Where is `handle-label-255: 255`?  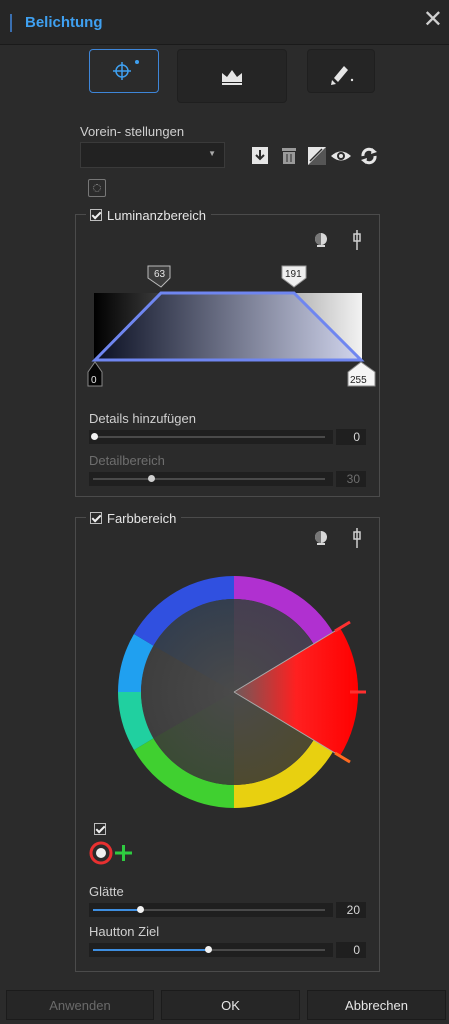
handle-label-255: 255 is located at coordinates (358, 380).